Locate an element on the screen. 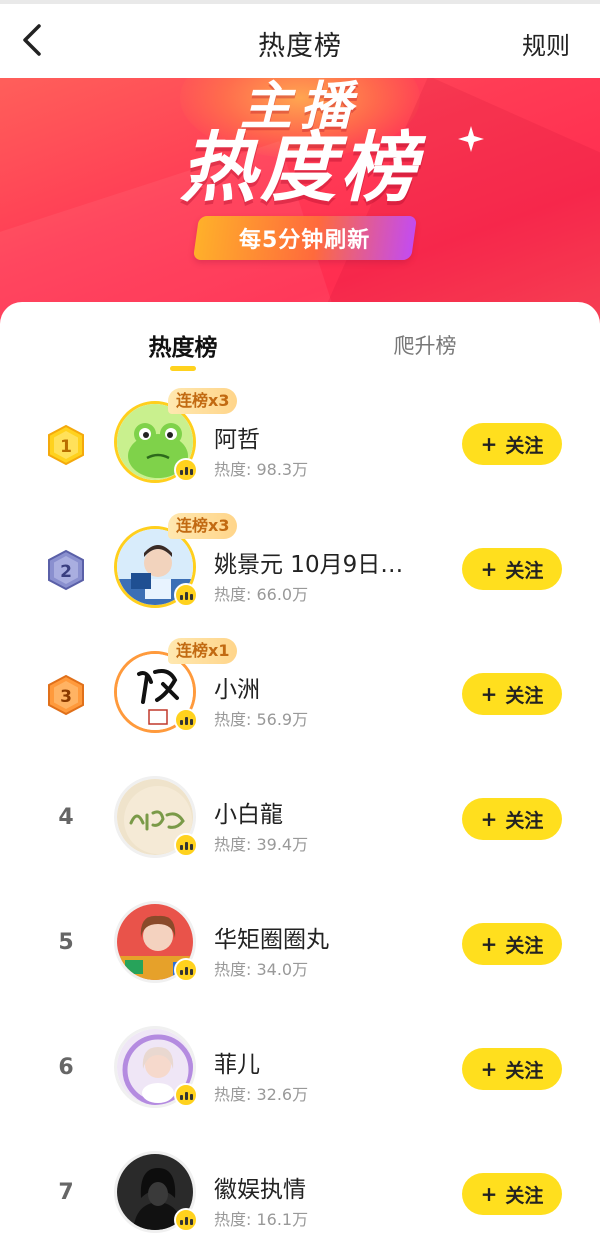 This screenshot has width=600, height=1238. gold-rank-badge-icon: 1 is located at coordinates (66, 445).